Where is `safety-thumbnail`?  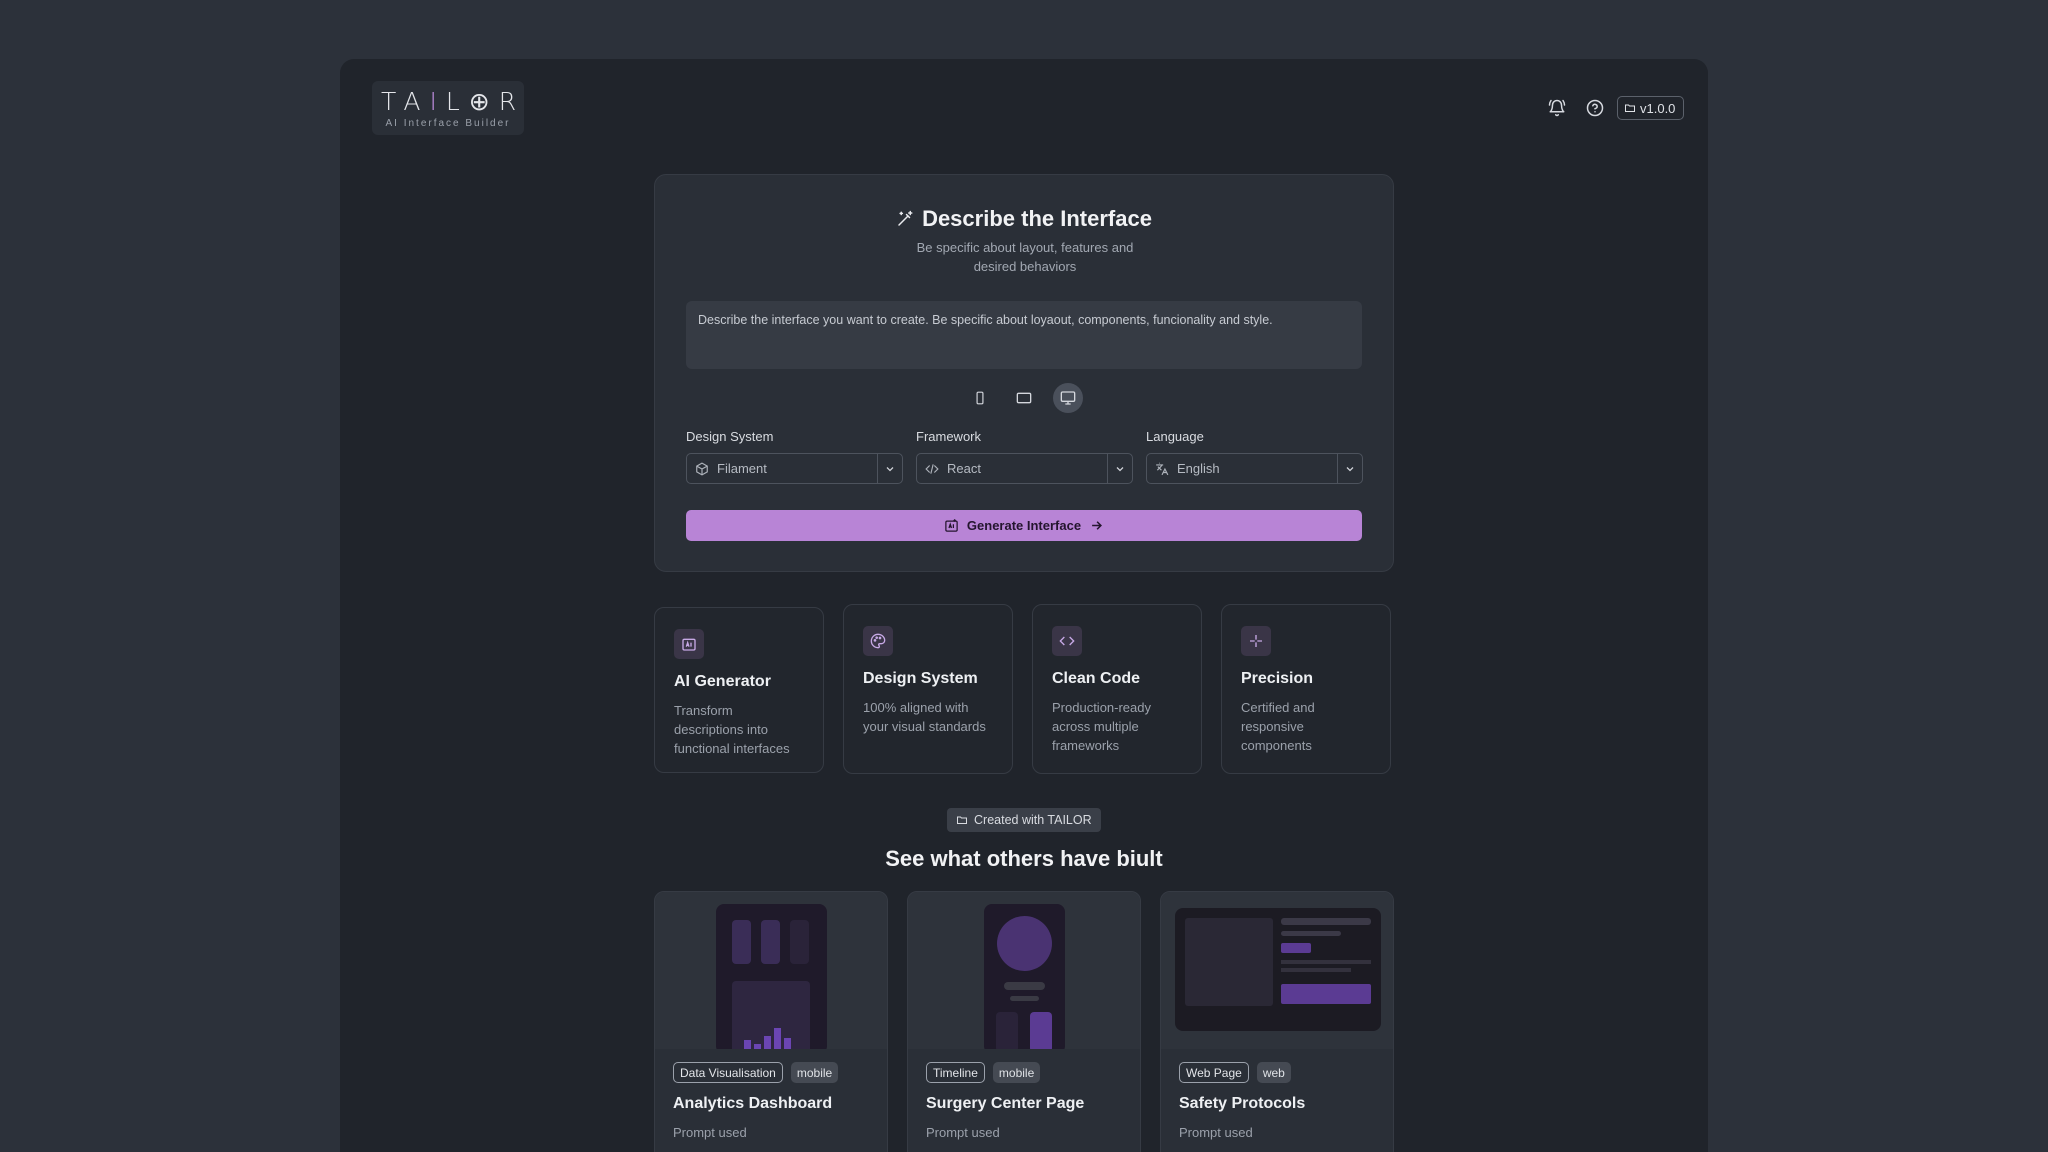 safety-thumbnail is located at coordinates (1277, 970).